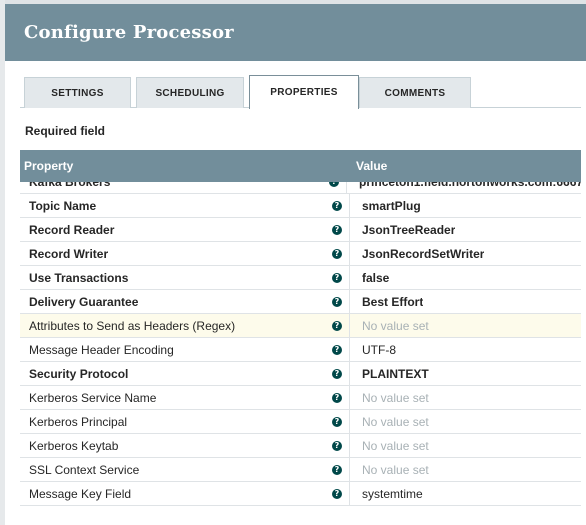 The height and width of the screenshot is (525, 586). I want to click on property-name: SSL Context Service, so click(84, 469).